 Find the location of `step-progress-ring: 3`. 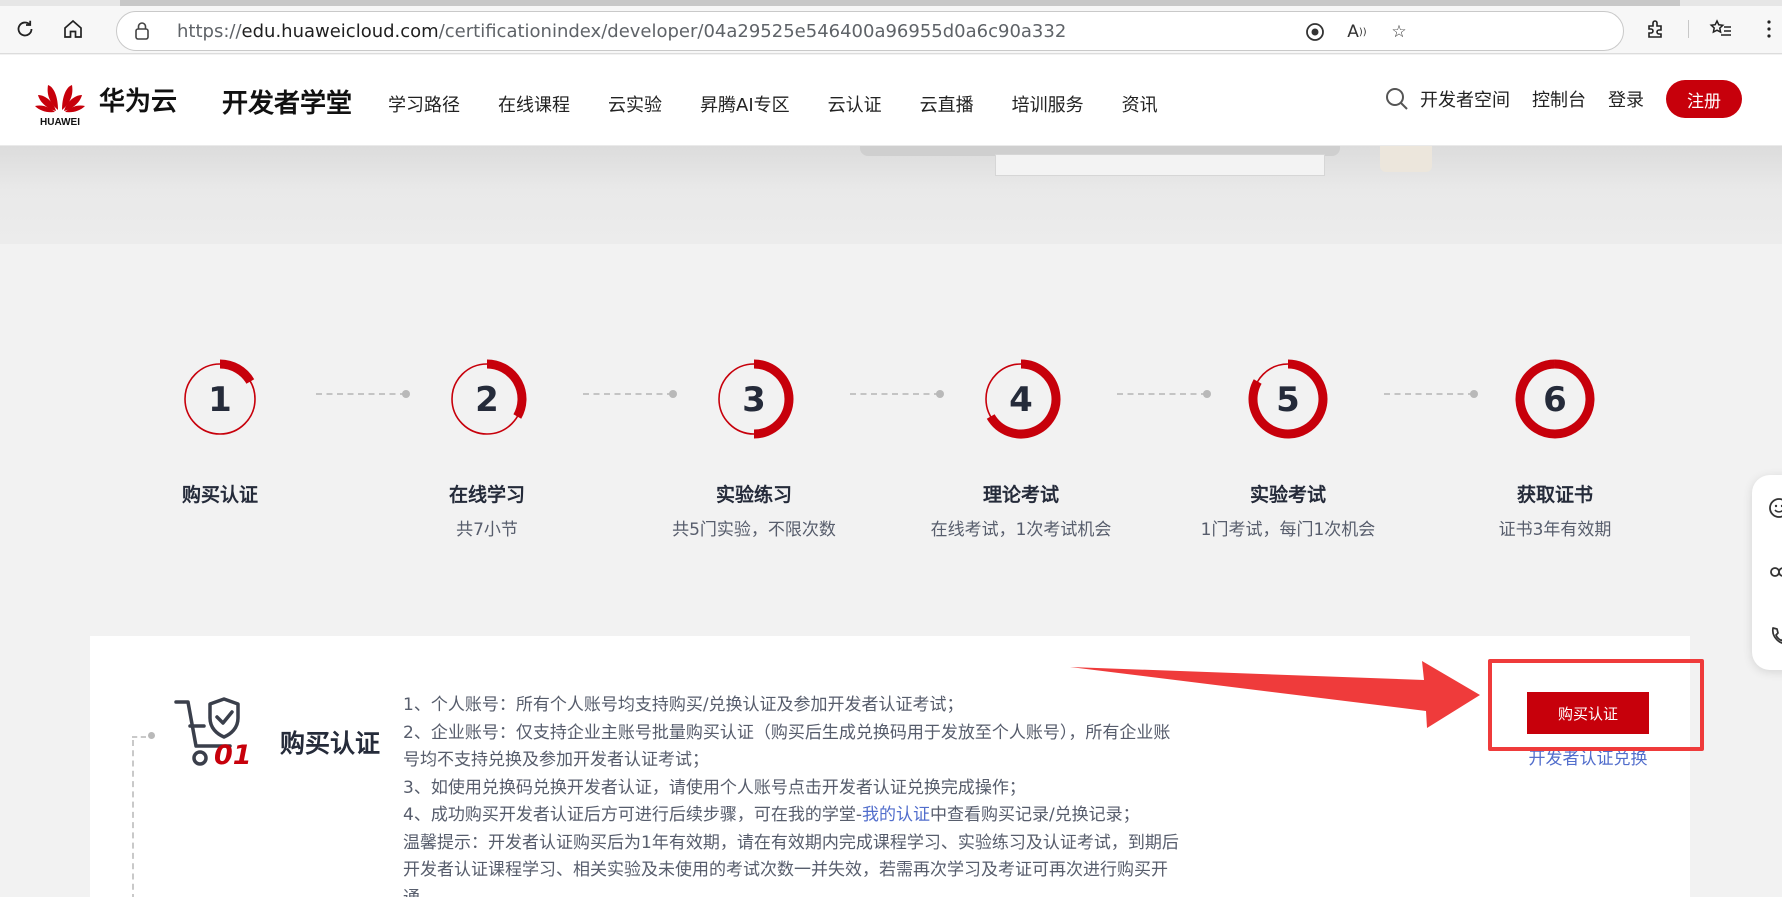

step-progress-ring: 3 is located at coordinates (756, 399).